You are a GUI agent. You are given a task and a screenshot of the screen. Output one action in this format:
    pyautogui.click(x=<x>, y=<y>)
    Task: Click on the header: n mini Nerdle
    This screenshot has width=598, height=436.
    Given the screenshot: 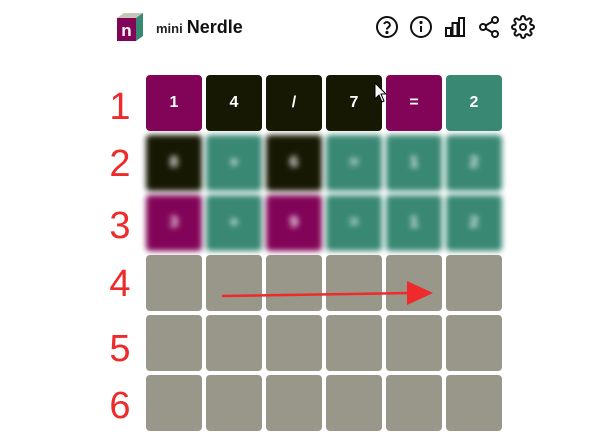 What is the action you would take?
    pyautogui.click(x=299, y=28)
    